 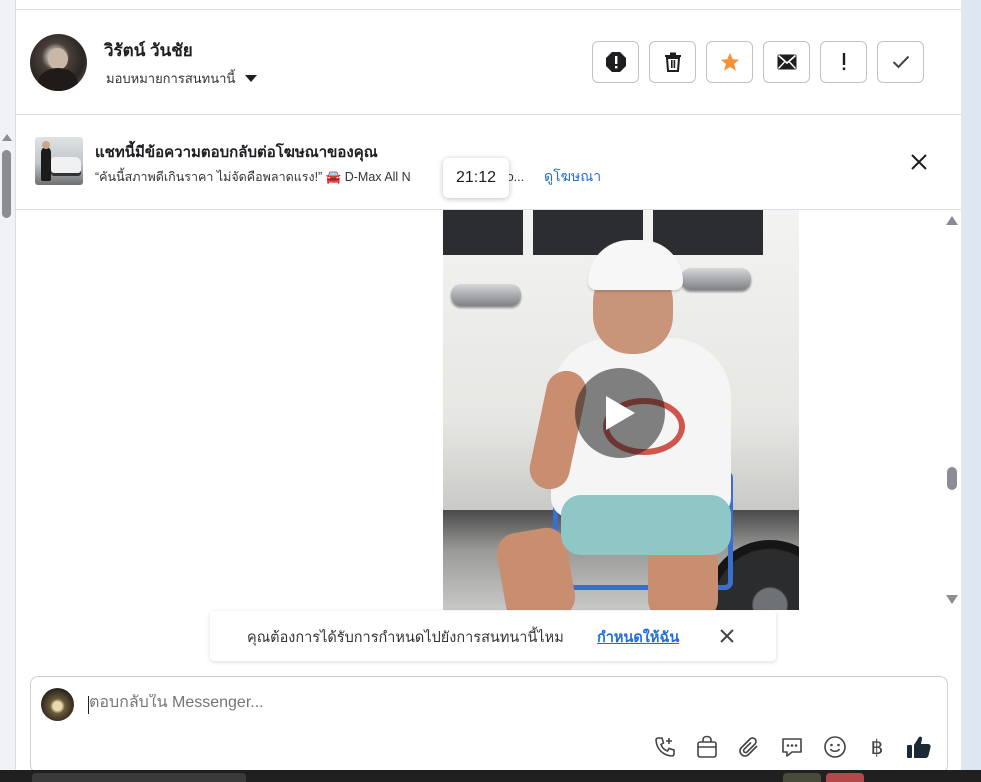 I want to click on caret-down-icon, so click(x=251, y=78).